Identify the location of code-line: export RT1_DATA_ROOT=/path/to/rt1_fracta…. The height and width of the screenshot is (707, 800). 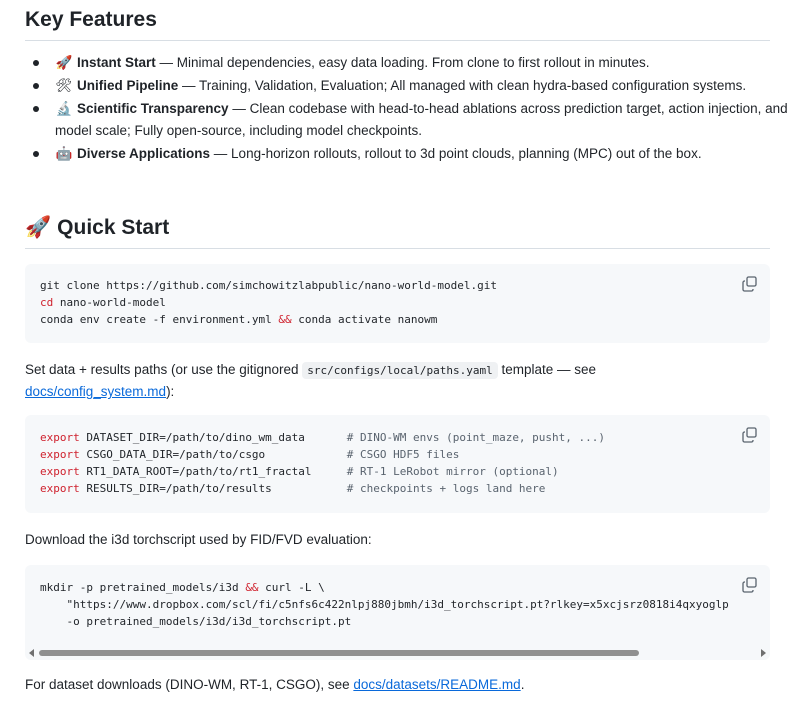
(322, 471).